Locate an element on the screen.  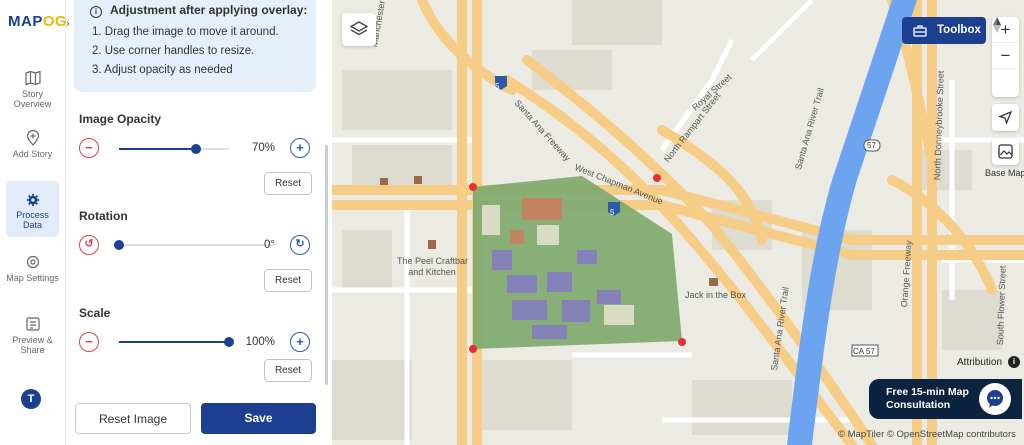
mapog-logo: MAPOG is located at coordinates (37, 21).